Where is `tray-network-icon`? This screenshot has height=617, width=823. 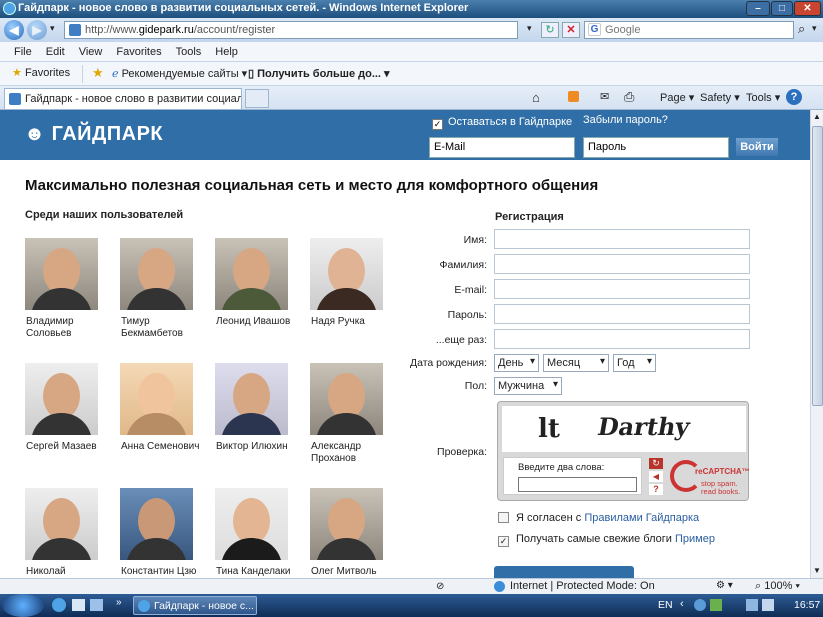 tray-network-icon is located at coordinates (700, 605).